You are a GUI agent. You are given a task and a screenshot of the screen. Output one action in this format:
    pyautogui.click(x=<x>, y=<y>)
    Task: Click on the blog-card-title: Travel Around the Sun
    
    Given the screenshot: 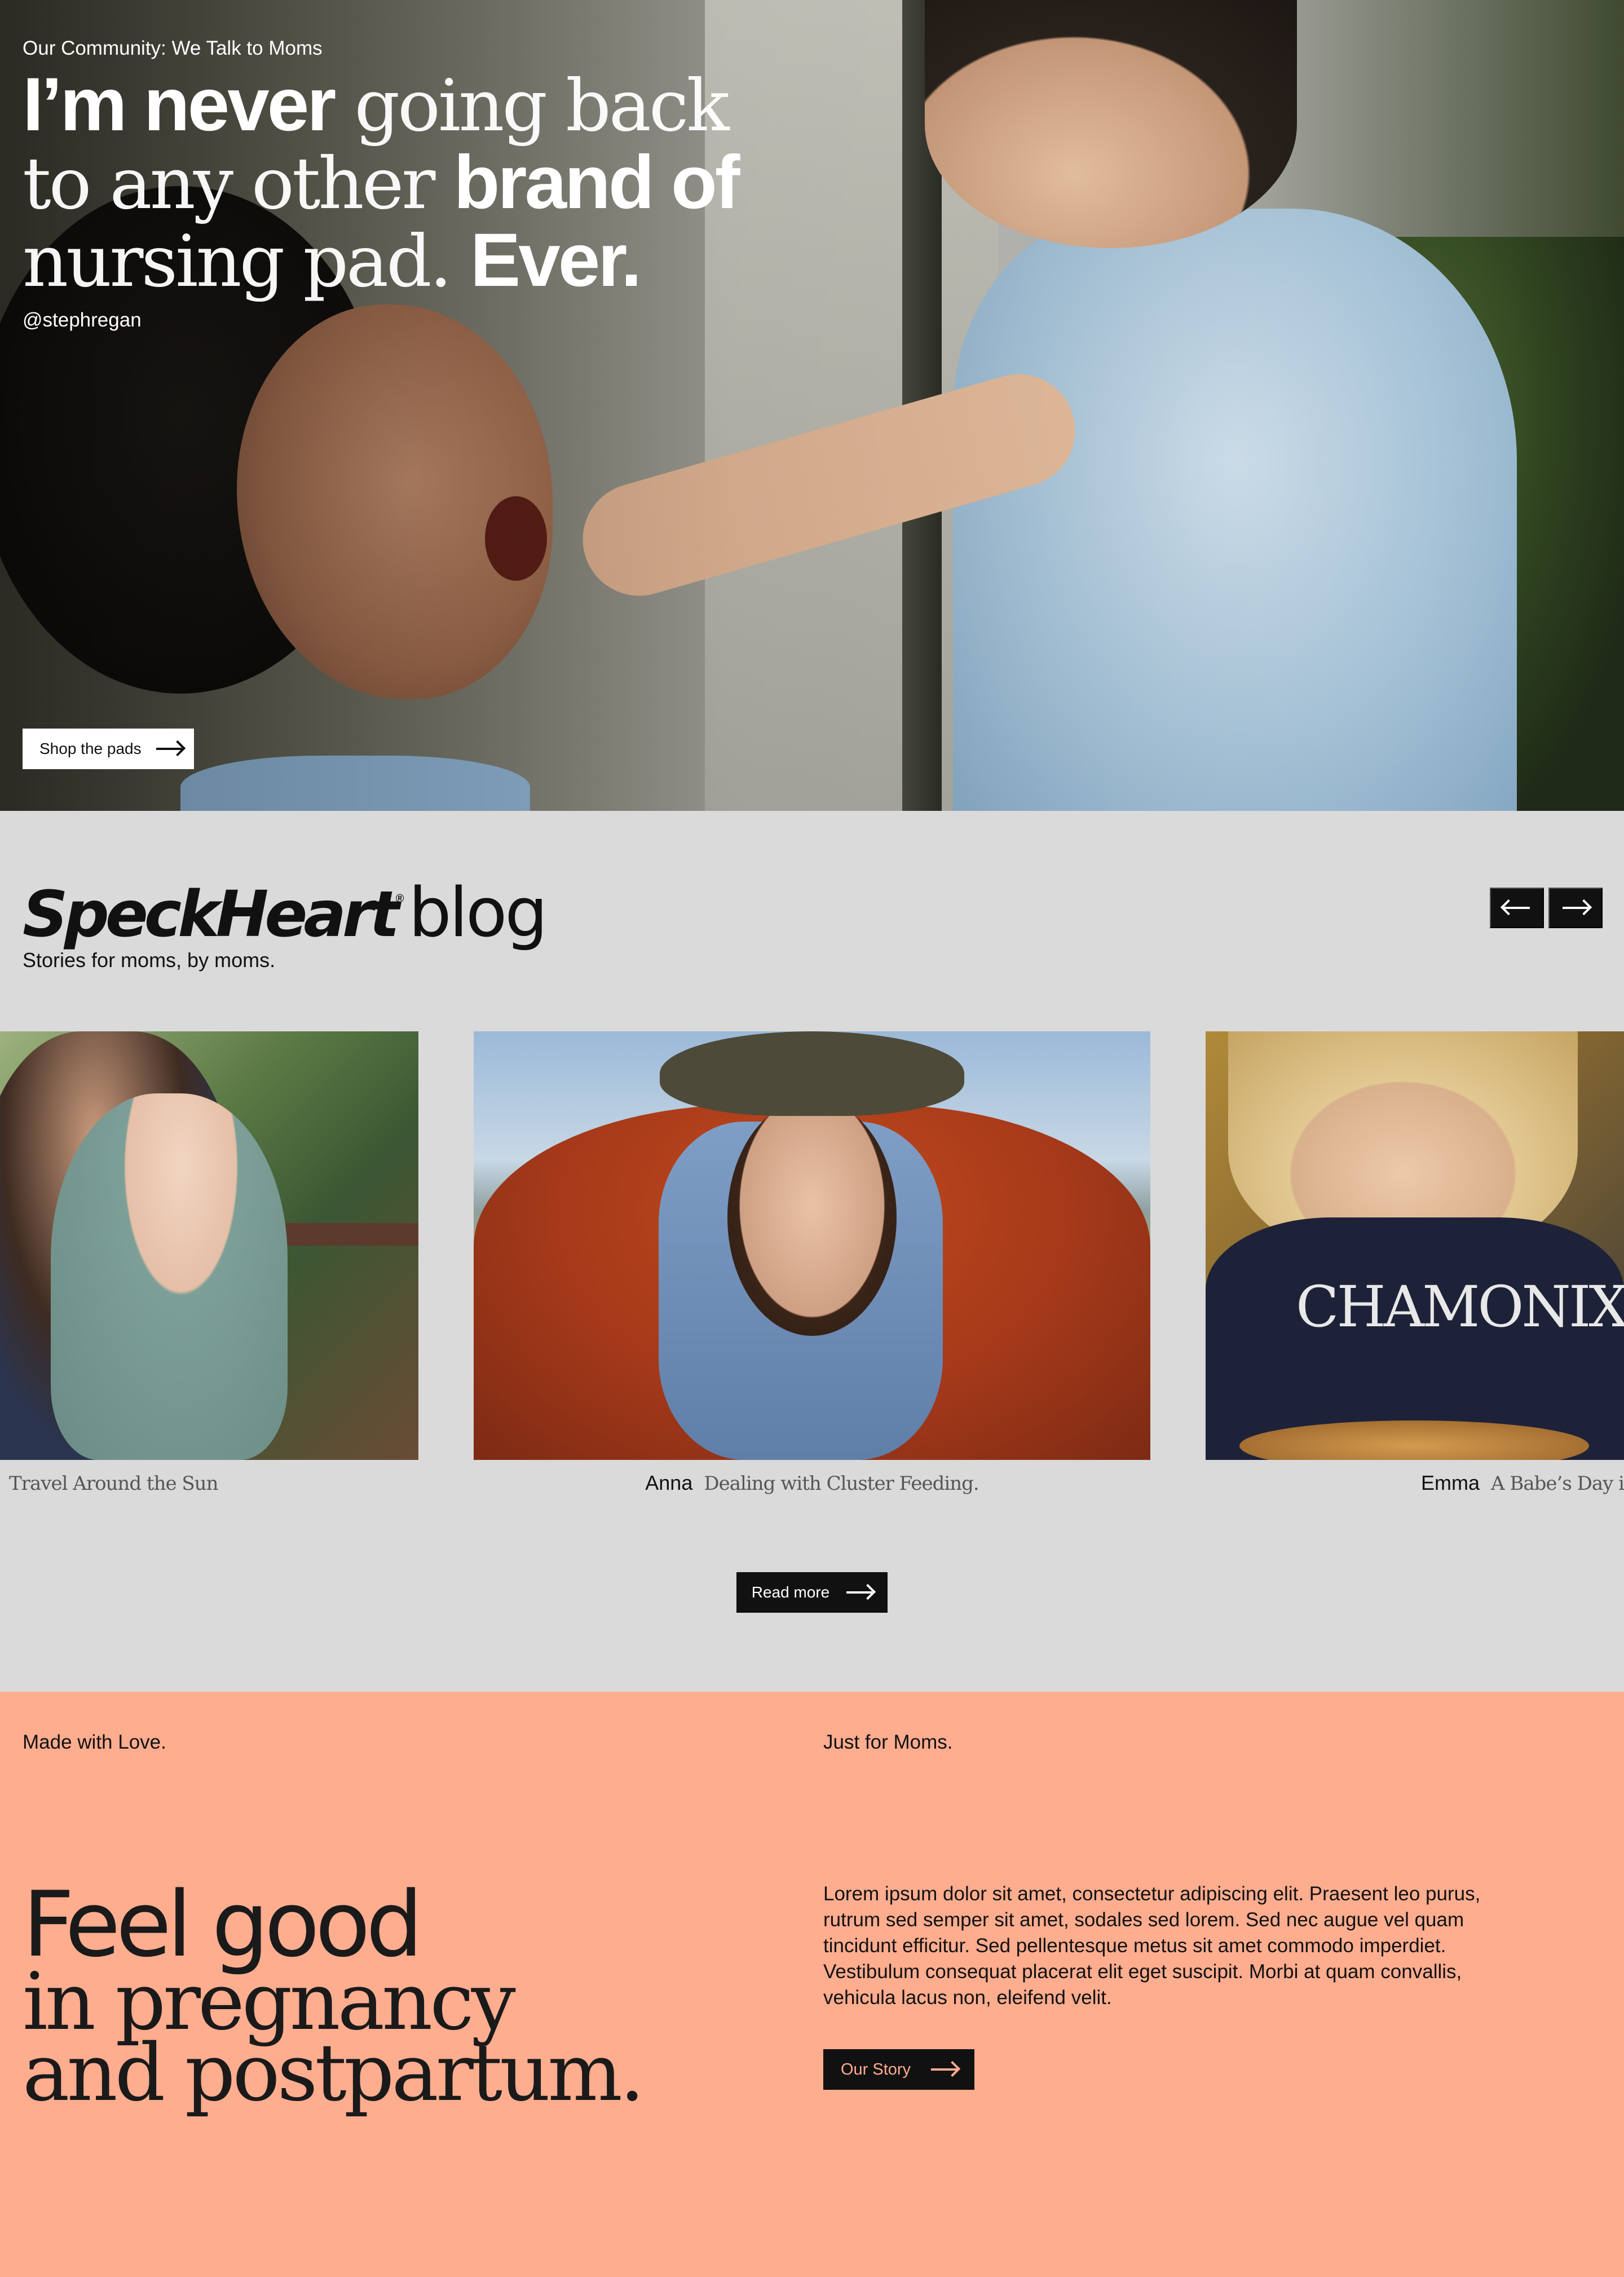 What is the action you would take?
    pyautogui.click(x=113, y=1483)
    